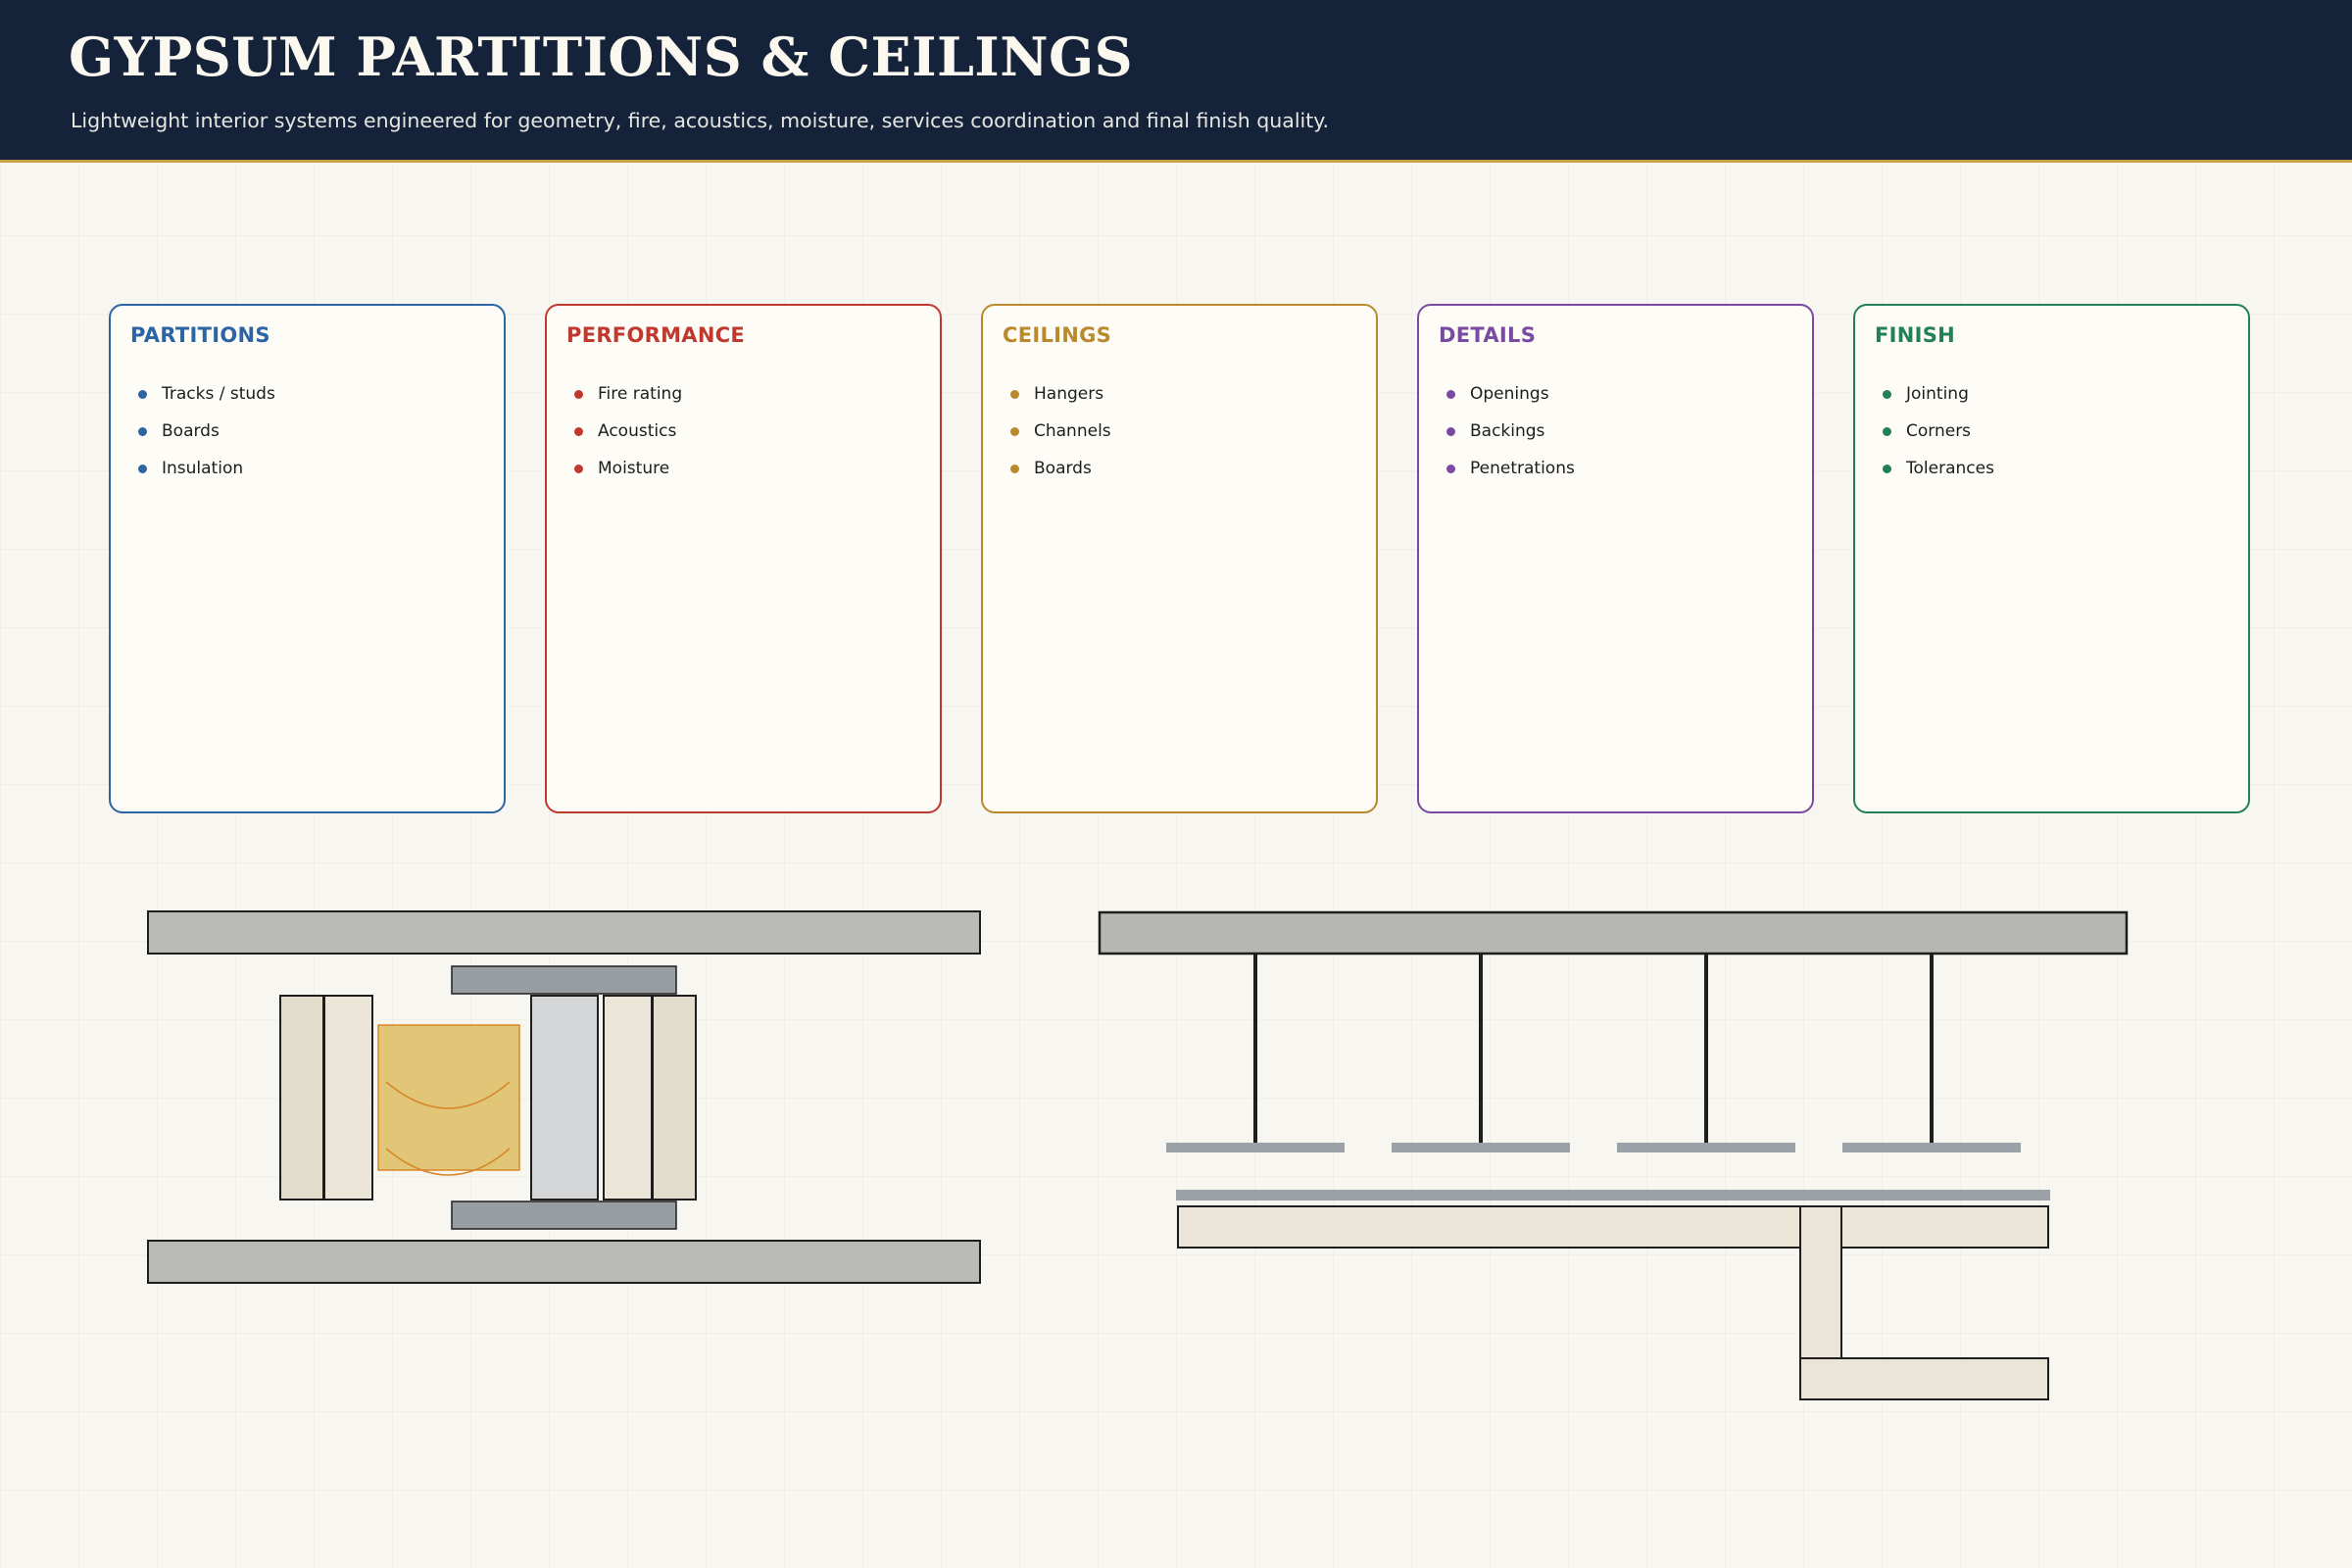 Image resolution: width=2352 pixels, height=1568 pixels. Describe the element at coordinates (564, 1097) in the screenshot. I see `metal-stud` at that location.